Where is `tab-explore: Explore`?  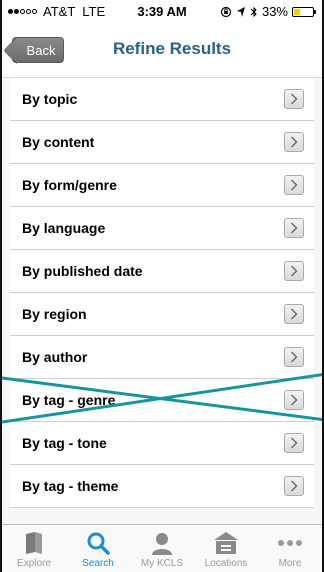
tab-explore: Explore is located at coordinates (34, 548).